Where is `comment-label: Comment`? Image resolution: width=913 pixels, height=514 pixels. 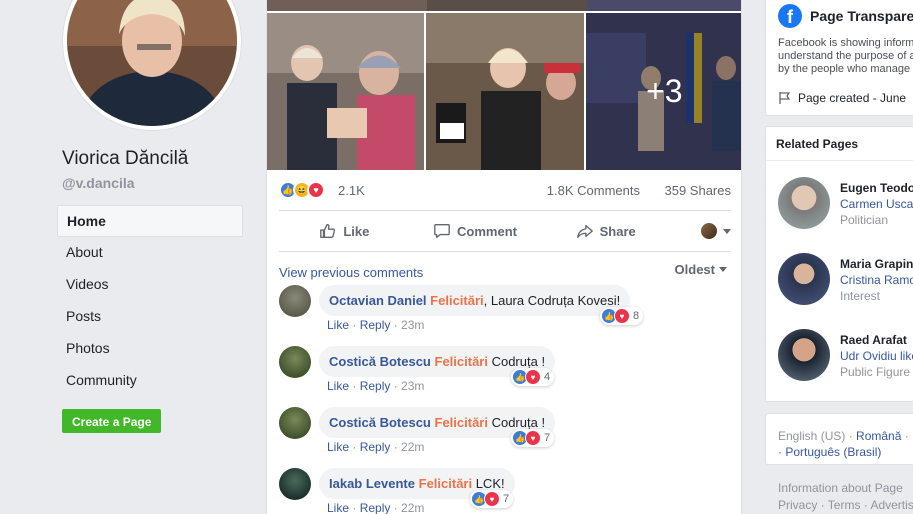 comment-label: Comment is located at coordinates (487, 231).